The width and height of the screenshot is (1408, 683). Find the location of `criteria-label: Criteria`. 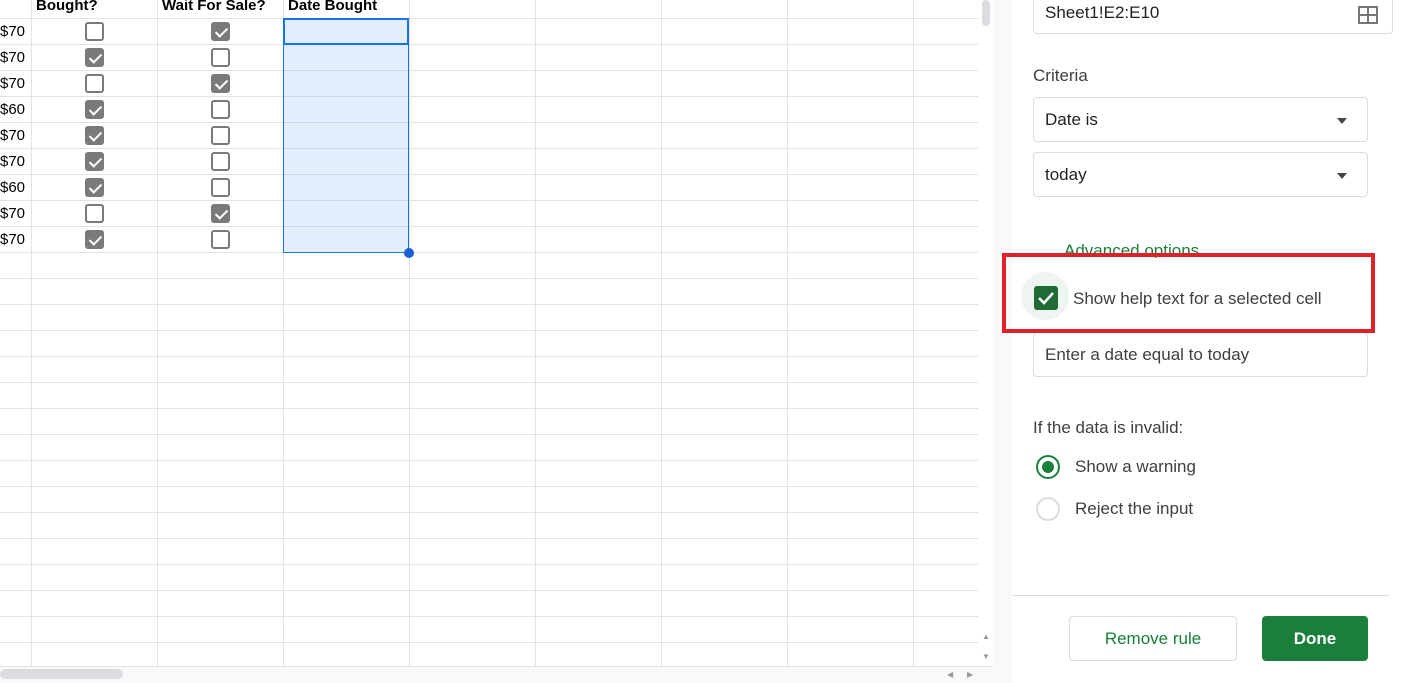

criteria-label: Criteria is located at coordinates (1060, 75).